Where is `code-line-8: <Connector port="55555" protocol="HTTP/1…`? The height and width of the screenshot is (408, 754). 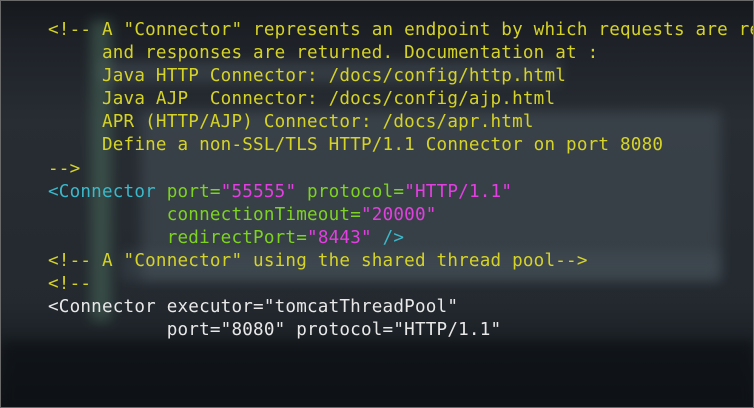 code-line-8: <Connector port="55555" protocol="HTTP/1… is located at coordinates (400, 192).